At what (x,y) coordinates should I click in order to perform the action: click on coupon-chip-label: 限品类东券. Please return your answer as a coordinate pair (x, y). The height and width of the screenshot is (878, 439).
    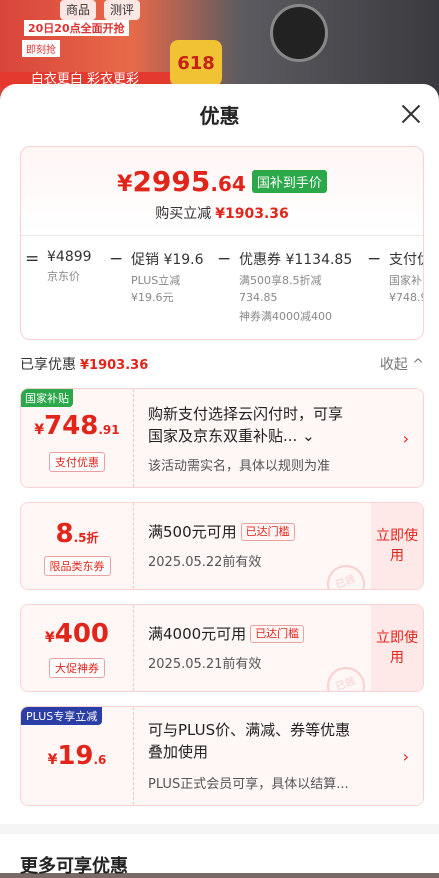
    Looking at the image, I should click on (77, 566).